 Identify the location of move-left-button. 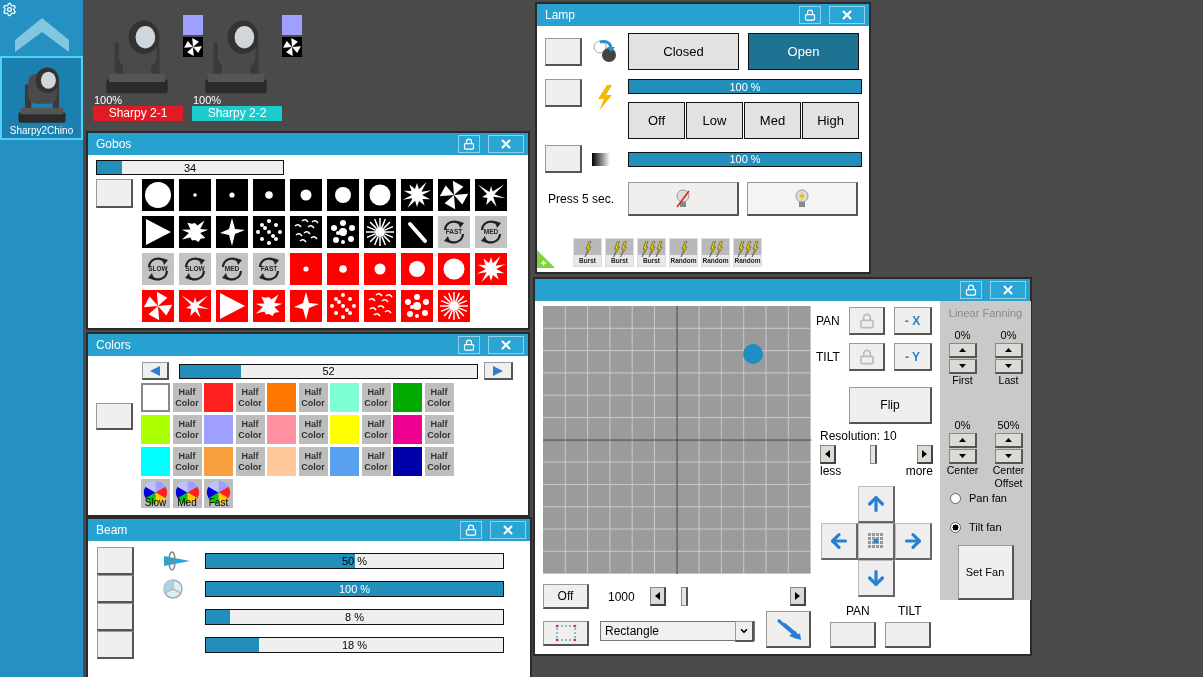
(839, 541).